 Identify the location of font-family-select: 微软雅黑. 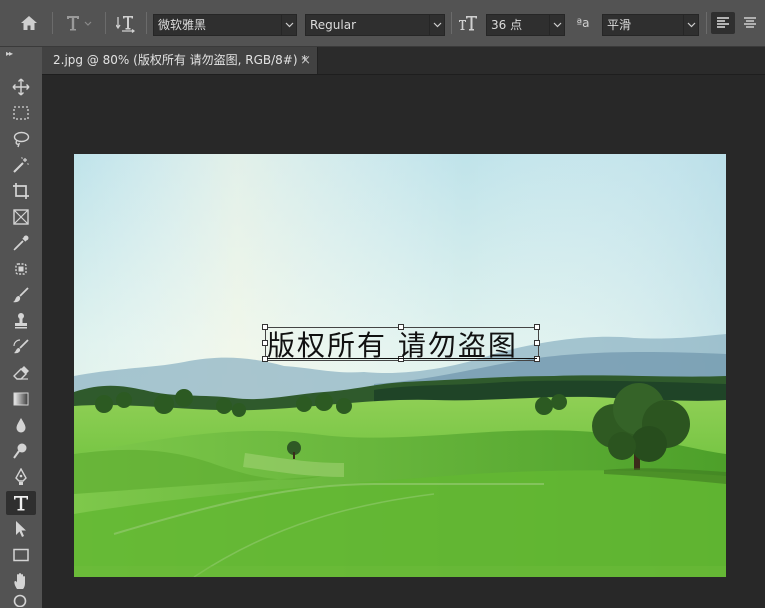
(225, 25).